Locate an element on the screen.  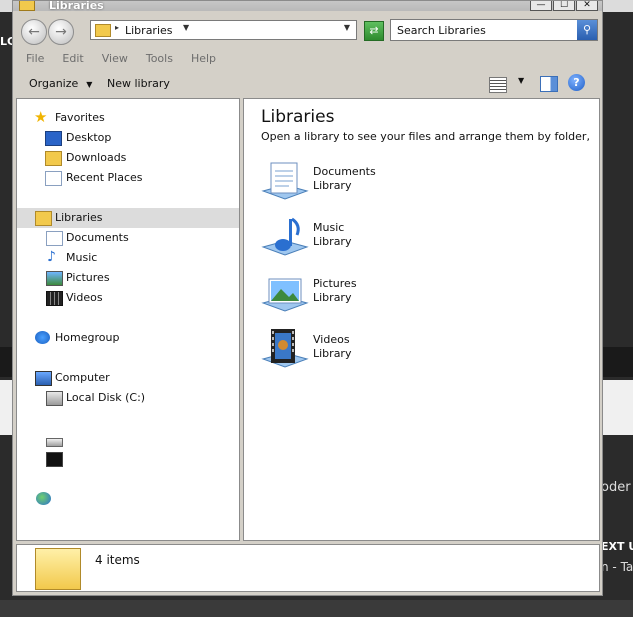
network-drive-icon is located at coordinates (54, 459).